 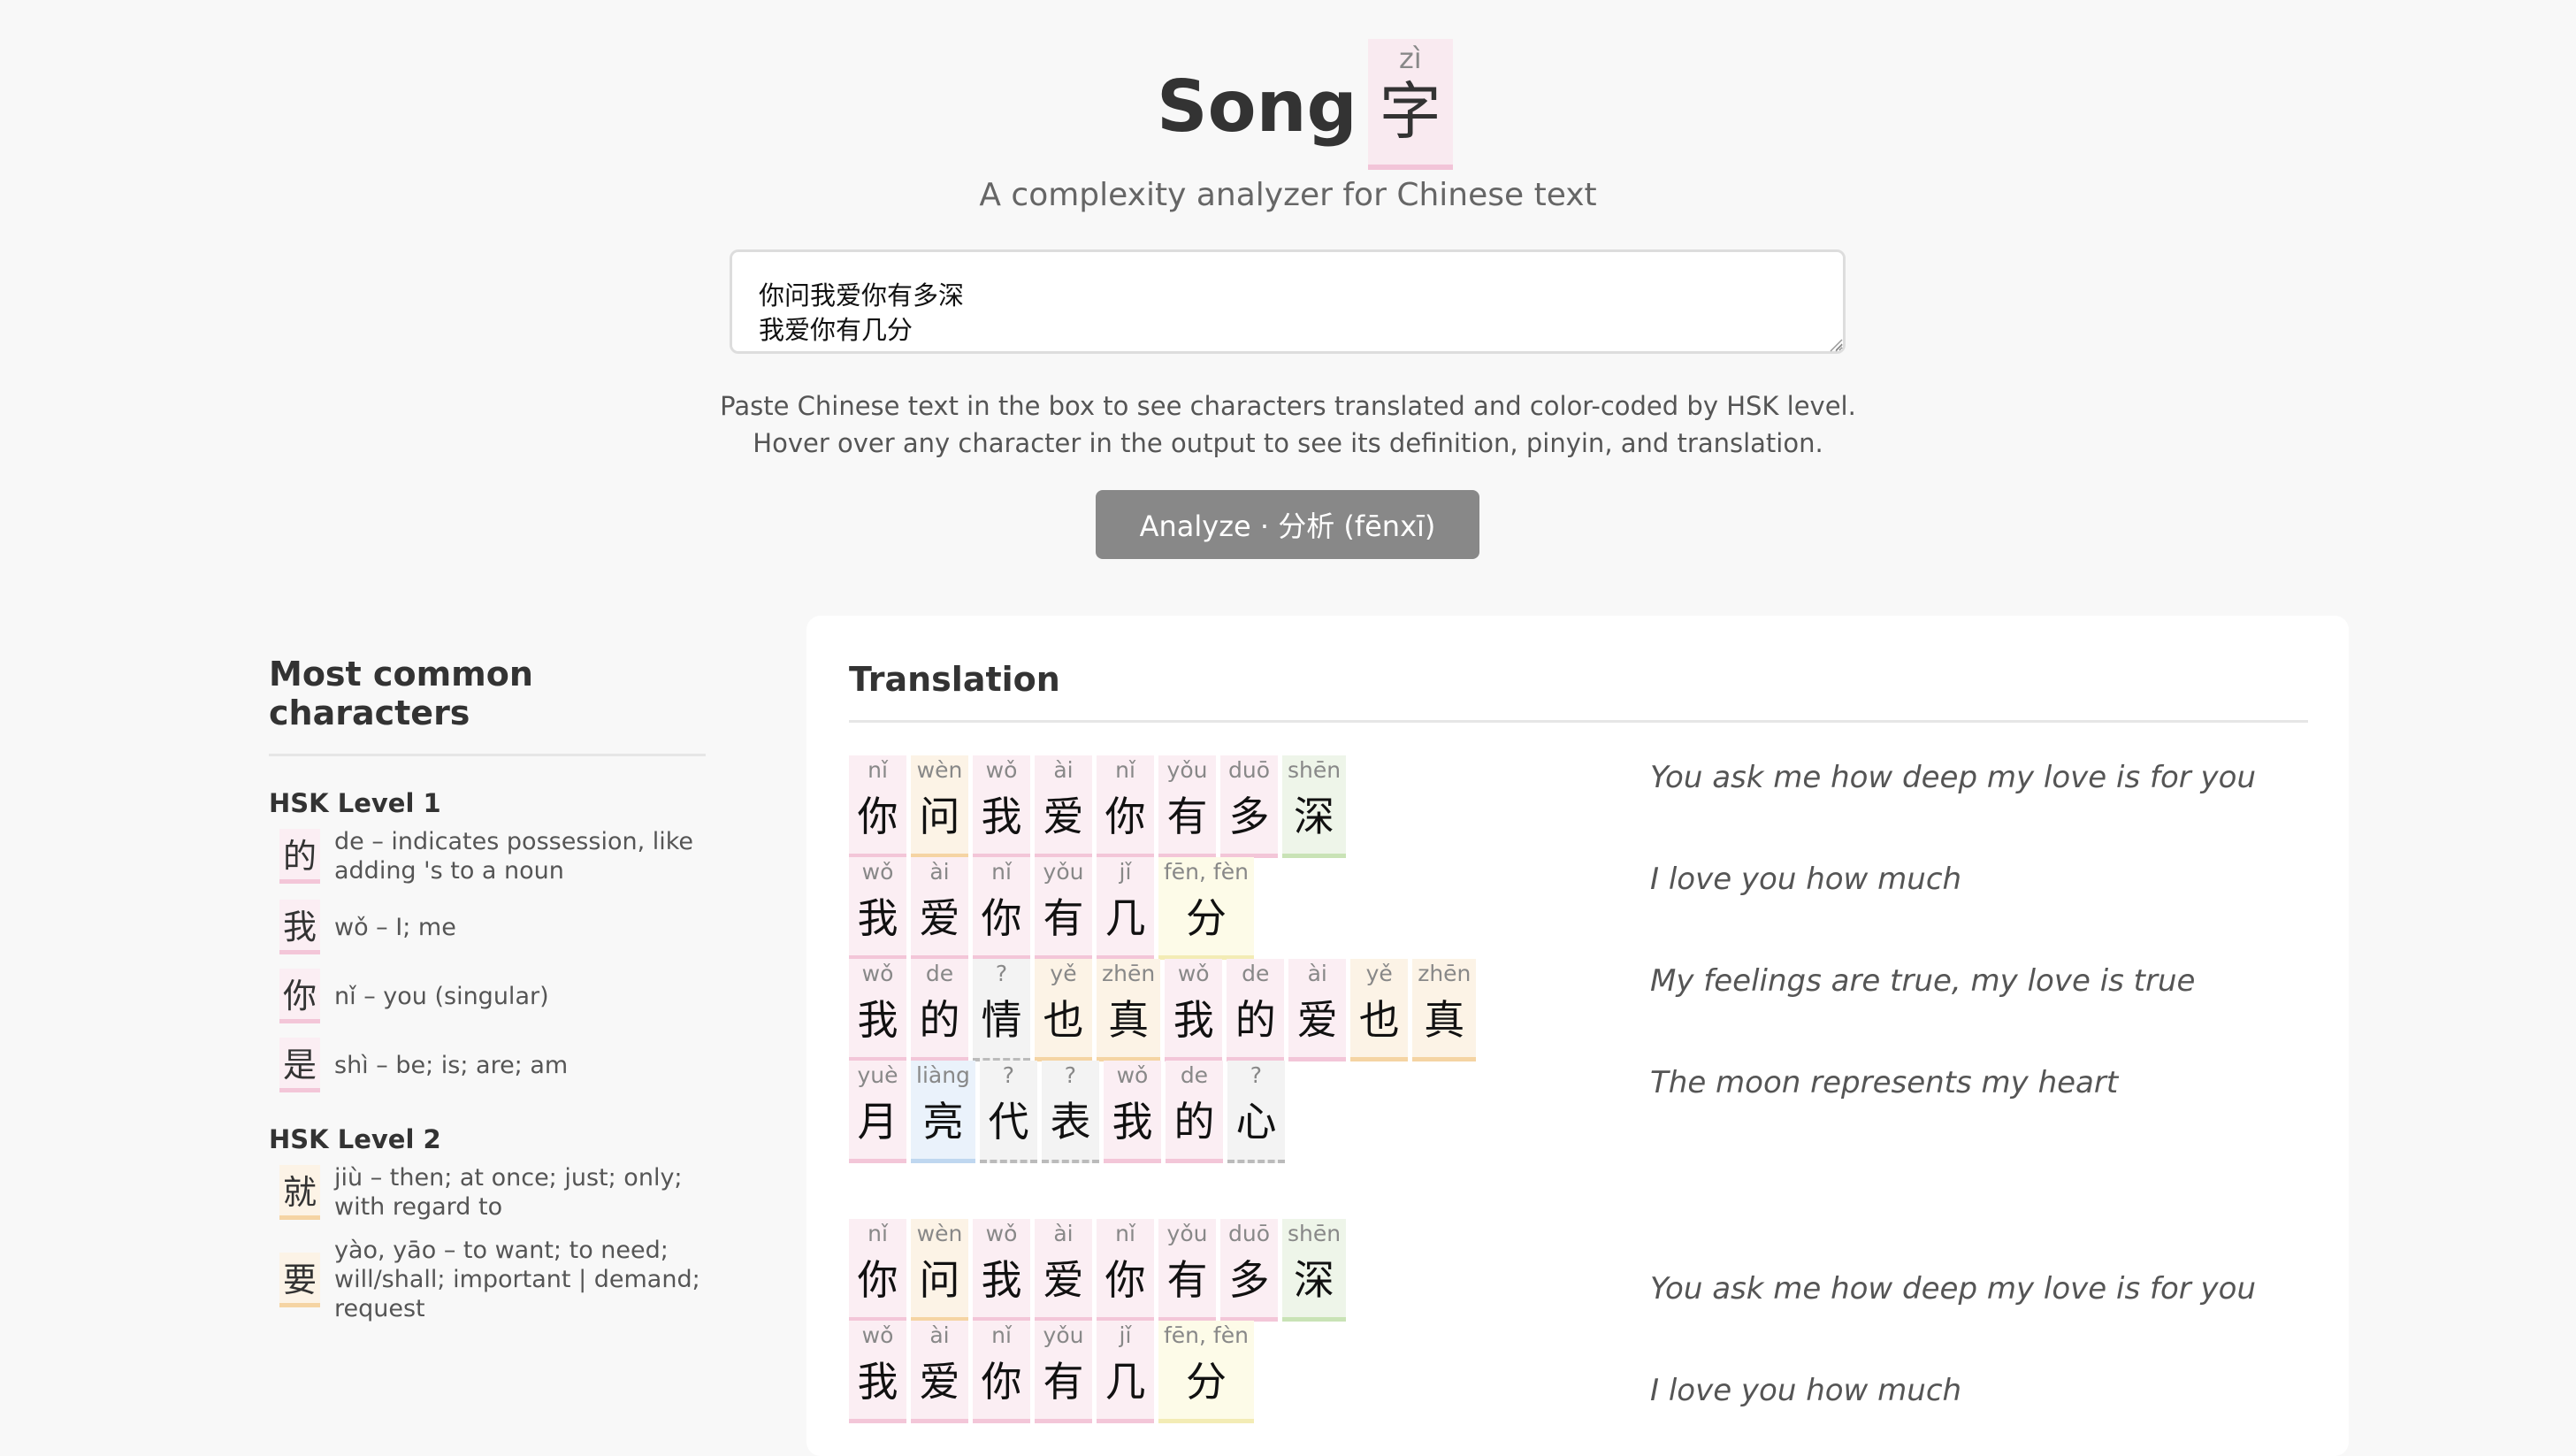 What do you see at coordinates (1256, 1122) in the screenshot?
I see `character-glyph: 心` at bounding box center [1256, 1122].